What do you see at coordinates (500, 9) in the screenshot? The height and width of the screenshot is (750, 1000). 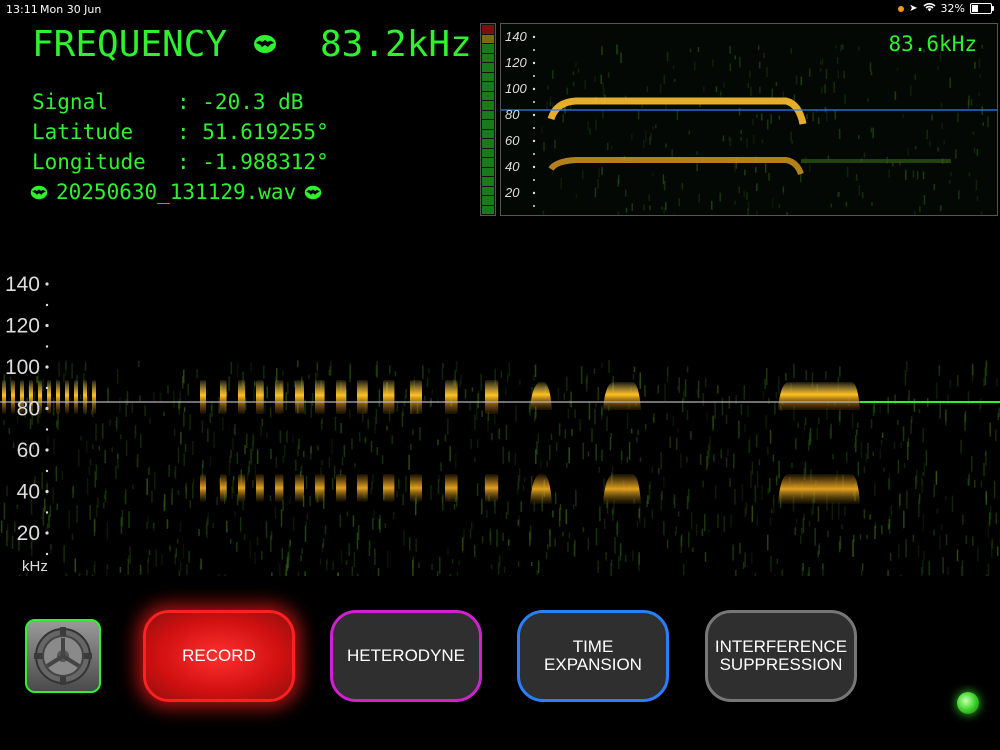 I see `status-bar: 13:11 Mon 30 Jun ➤ 32%` at bounding box center [500, 9].